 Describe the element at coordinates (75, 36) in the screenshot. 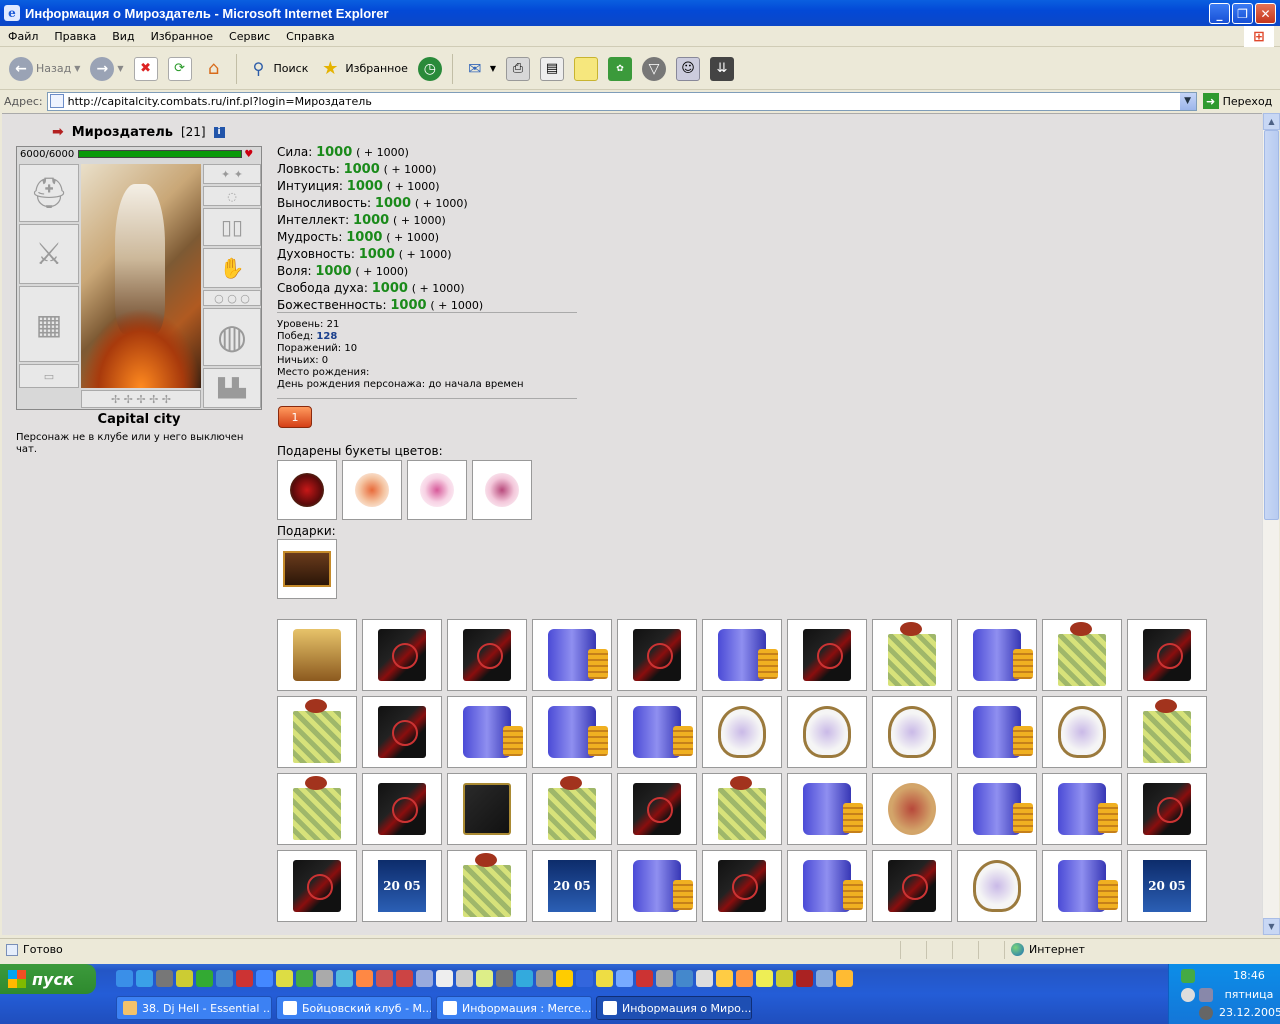

I see `menu-edit: Правка` at that location.